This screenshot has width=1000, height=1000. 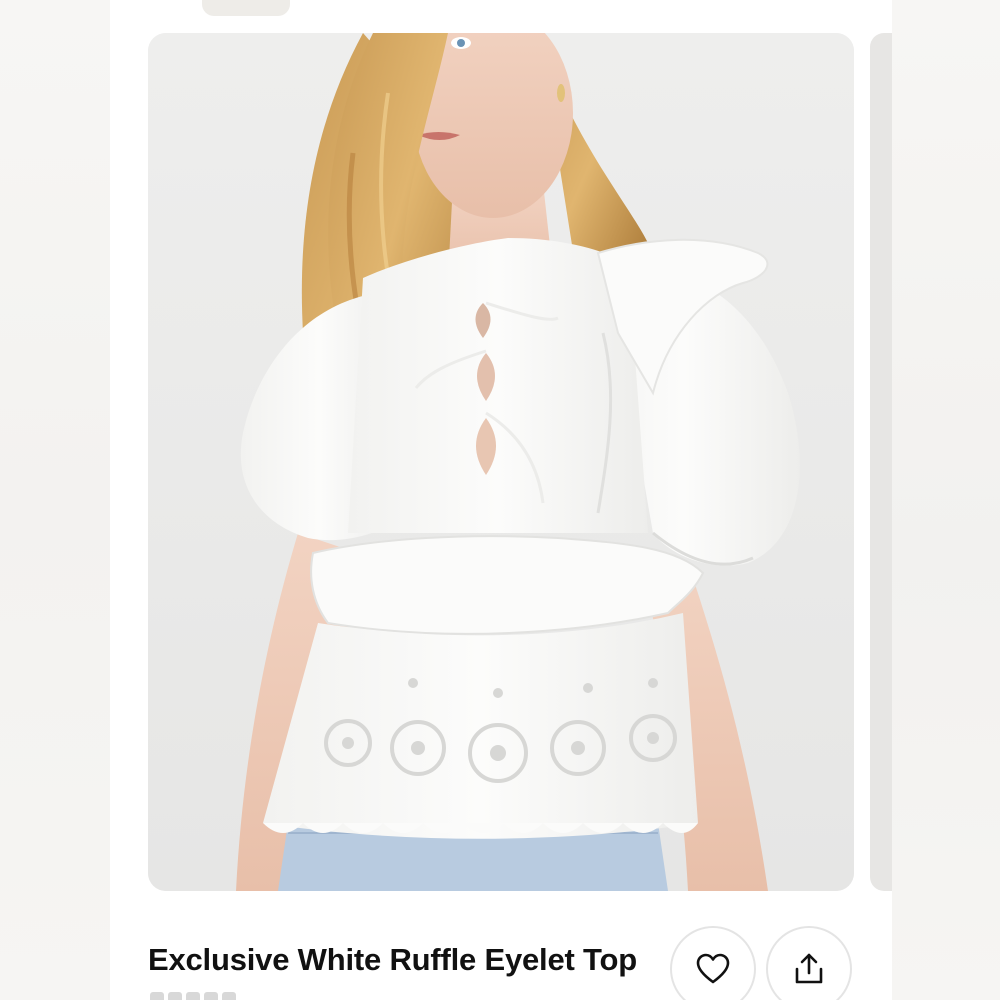 I want to click on right-blur-gutter, so click(x=946, y=500).